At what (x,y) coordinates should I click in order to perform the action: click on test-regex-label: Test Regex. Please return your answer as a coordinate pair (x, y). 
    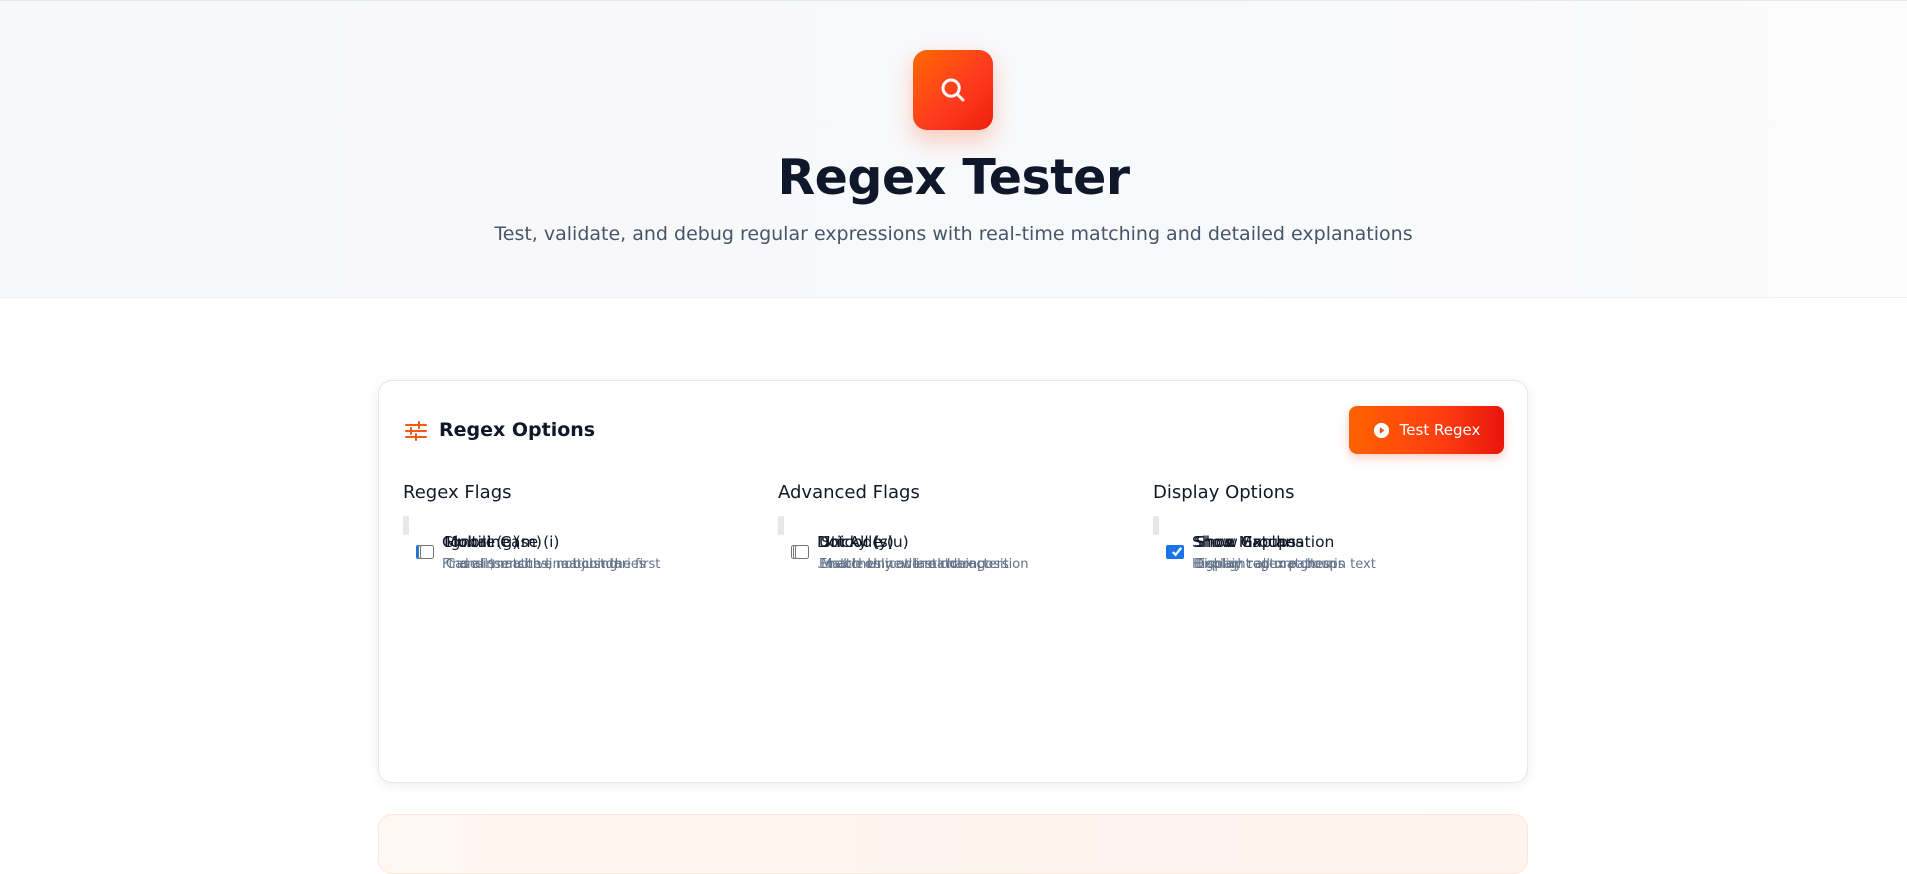
    Looking at the image, I should click on (1440, 430).